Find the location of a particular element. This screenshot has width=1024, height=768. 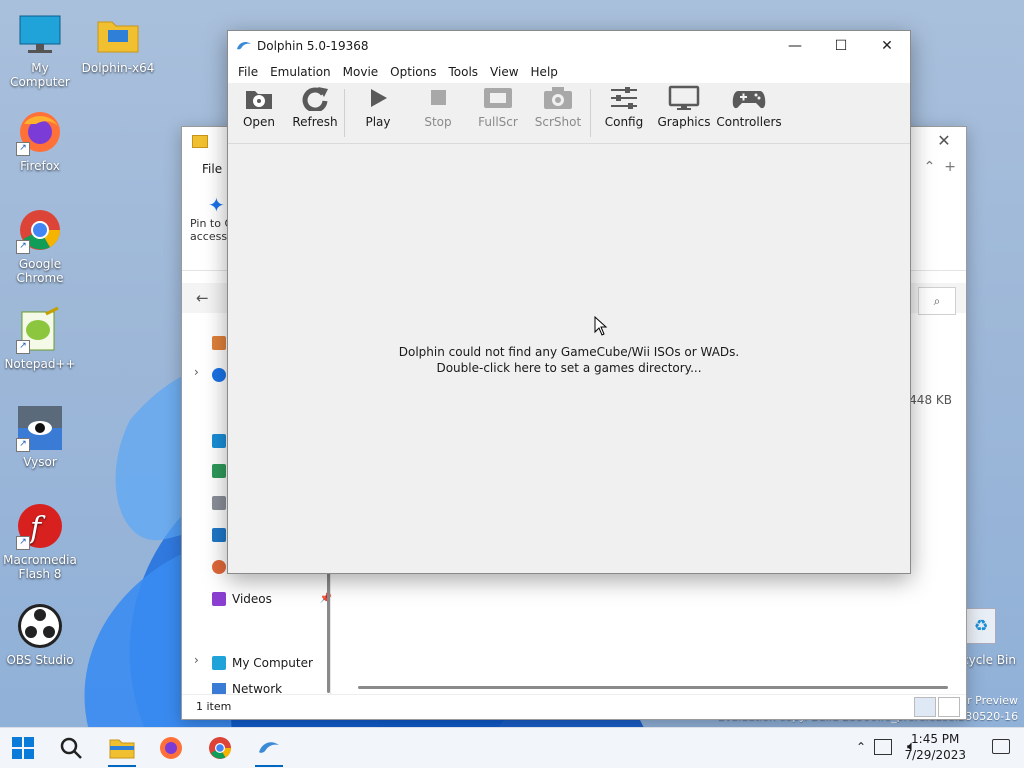

desktop-icon-label: Firefox is located at coordinates (40, 166).